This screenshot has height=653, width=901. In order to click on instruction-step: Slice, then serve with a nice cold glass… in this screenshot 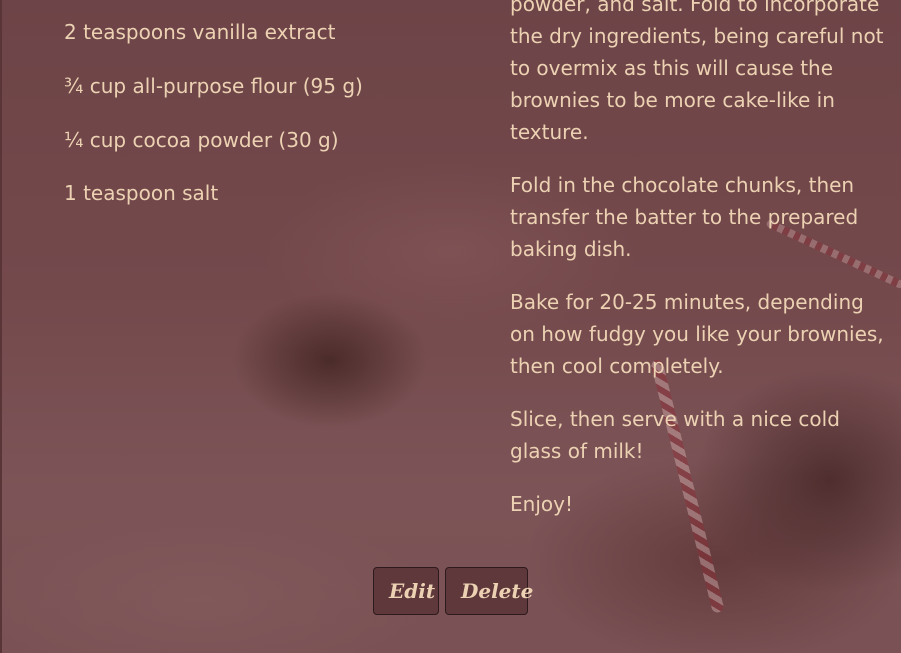, I will do `click(675, 435)`.